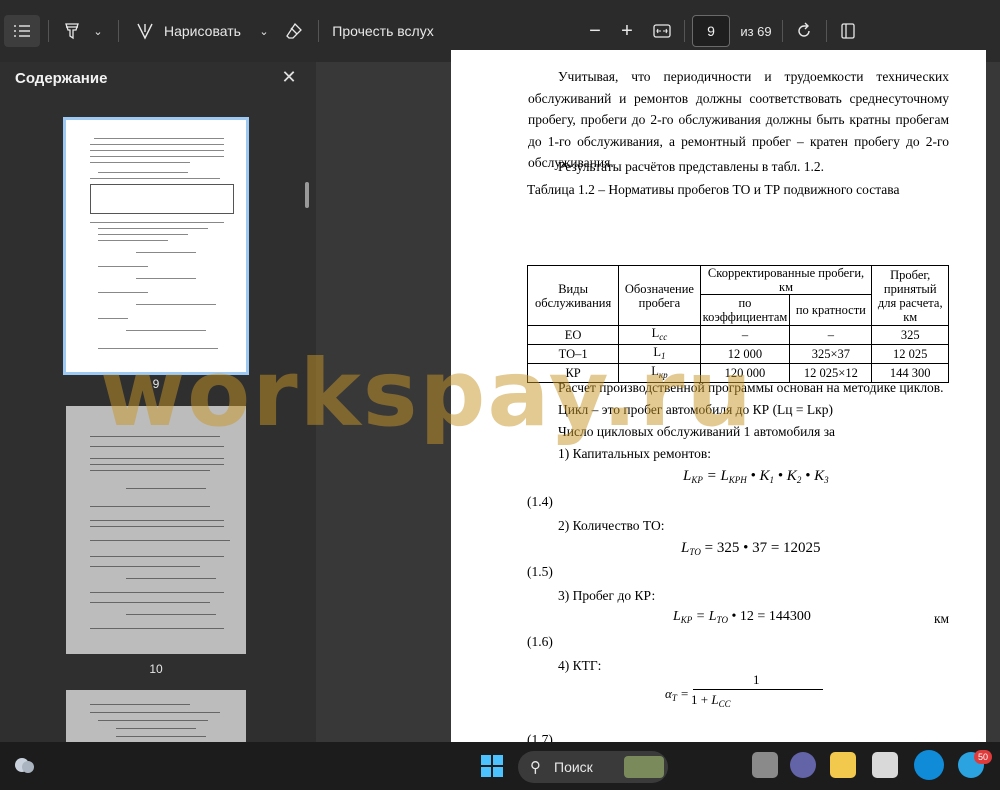 The width and height of the screenshot is (1000, 790). I want to click on zoom-in-button: +, so click(627, 31).